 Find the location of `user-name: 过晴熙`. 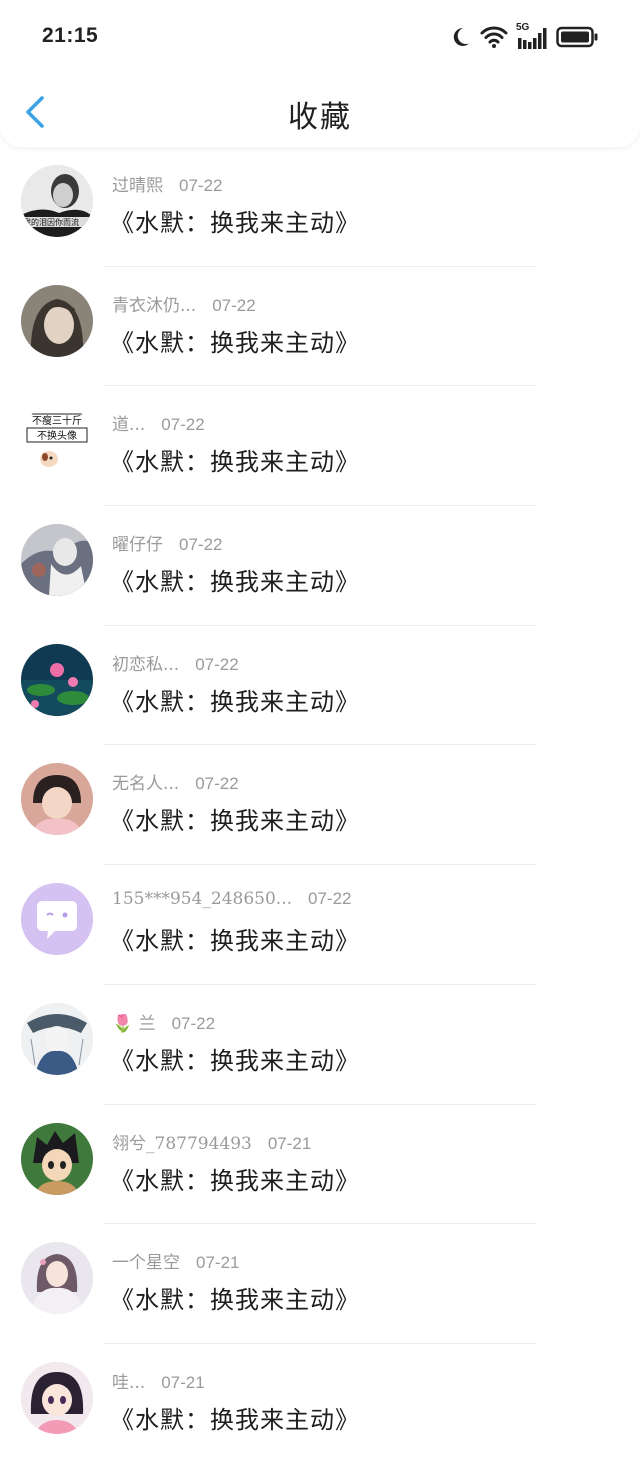

user-name: 过晴熙 is located at coordinates (137, 186).